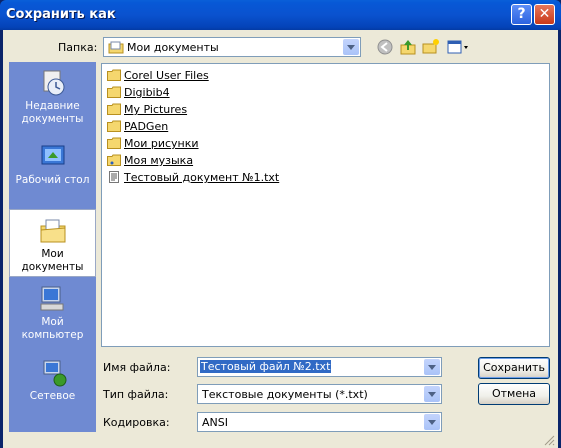 This screenshot has height=448, width=561. I want to click on list-item-label: Digibib4, so click(147, 92).